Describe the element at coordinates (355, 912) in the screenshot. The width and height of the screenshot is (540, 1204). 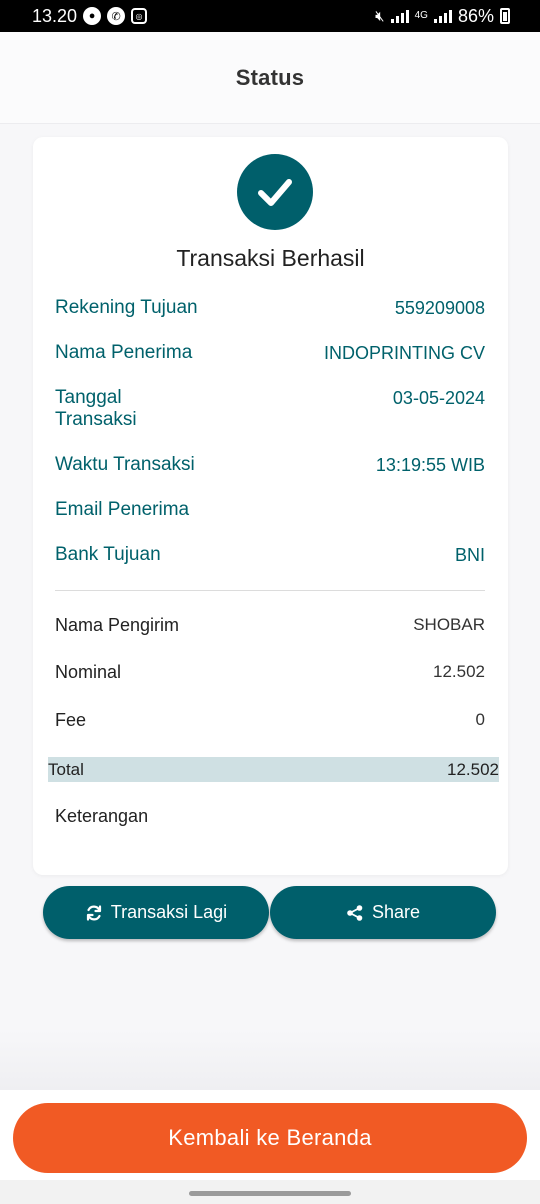
I see `share-icon` at that location.